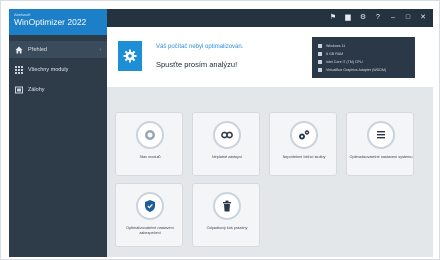  Describe the element at coordinates (393, 18) in the screenshot. I see `minimize-icon: –` at that location.